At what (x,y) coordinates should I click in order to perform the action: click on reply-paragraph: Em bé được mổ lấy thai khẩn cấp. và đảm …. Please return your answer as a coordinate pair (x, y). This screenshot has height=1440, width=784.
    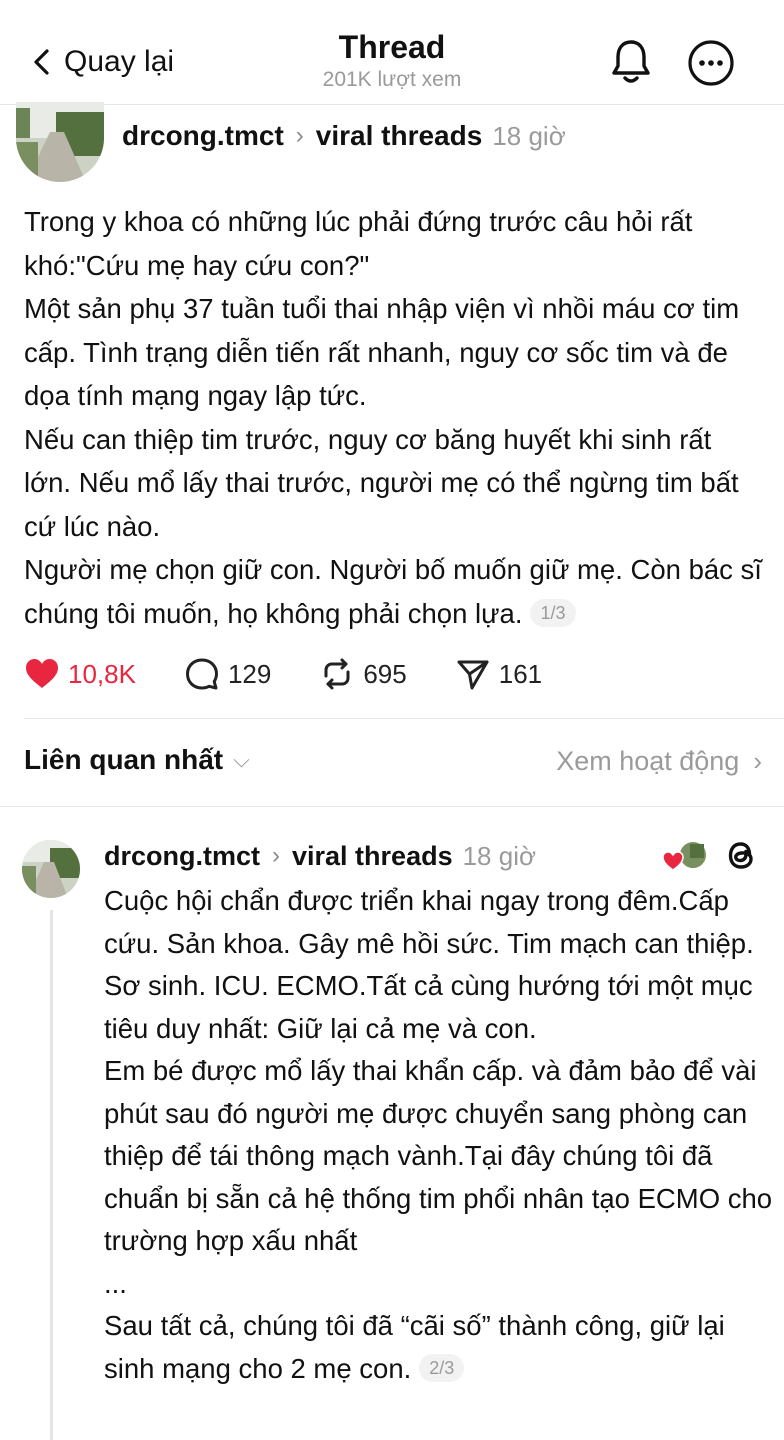
    Looking at the image, I should click on (438, 1155).